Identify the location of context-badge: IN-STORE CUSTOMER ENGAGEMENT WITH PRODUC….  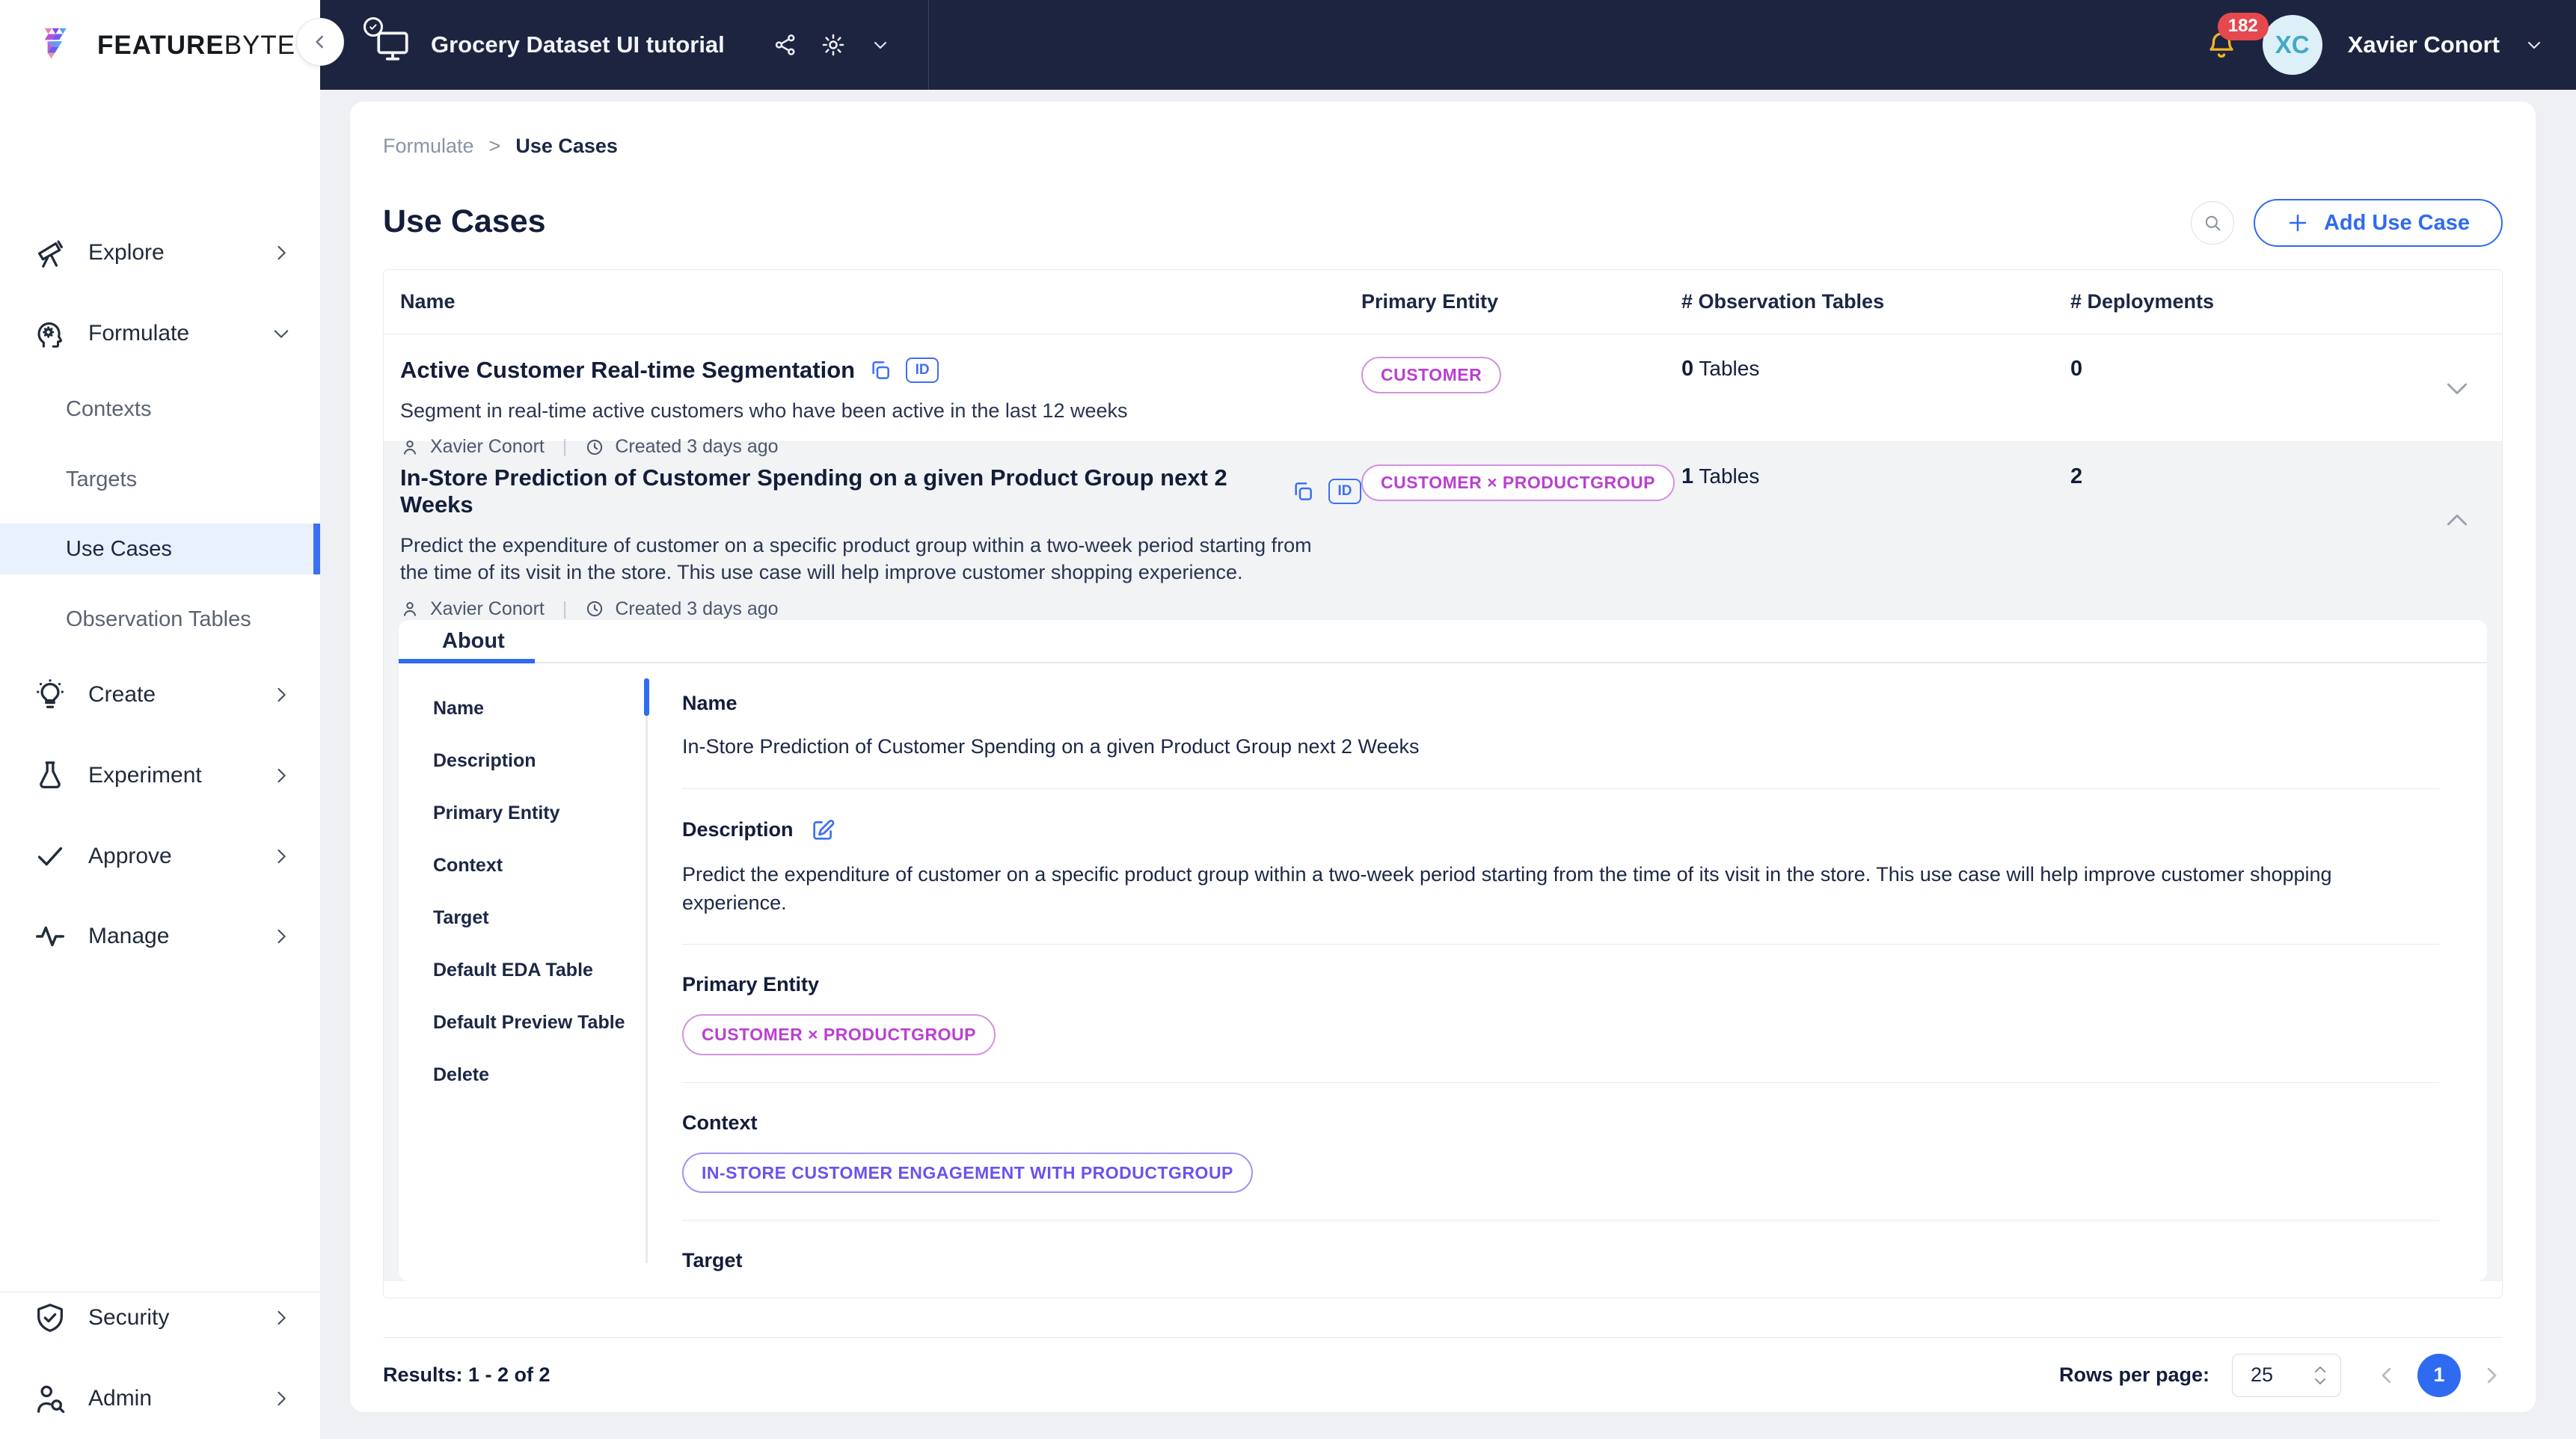
(967, 1173).